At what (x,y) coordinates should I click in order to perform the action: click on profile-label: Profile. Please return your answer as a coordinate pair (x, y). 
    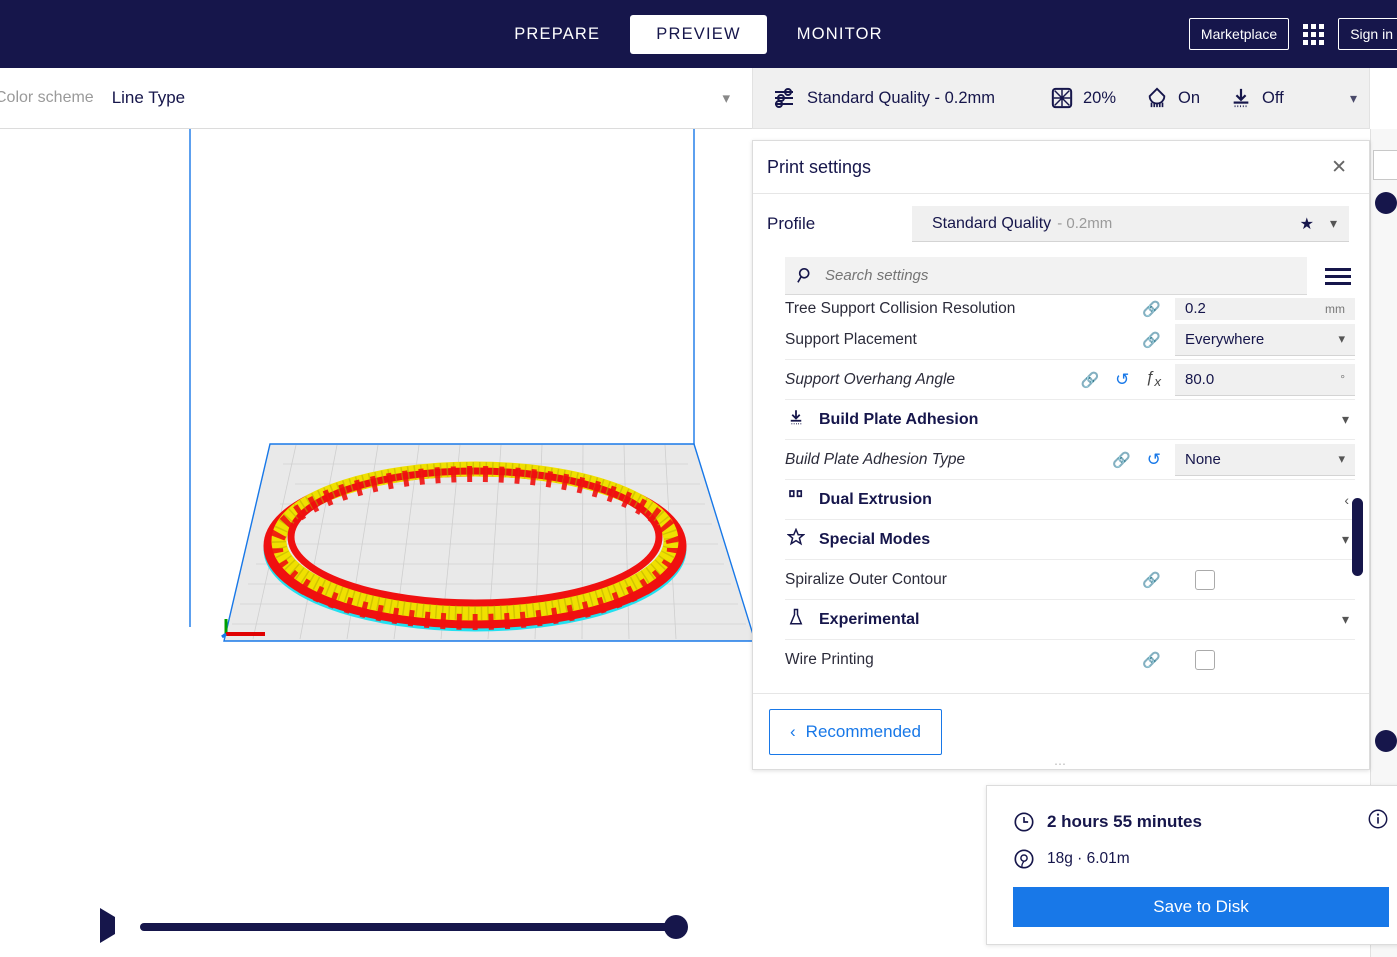
    Looking at the image, I should click on (791, 223).